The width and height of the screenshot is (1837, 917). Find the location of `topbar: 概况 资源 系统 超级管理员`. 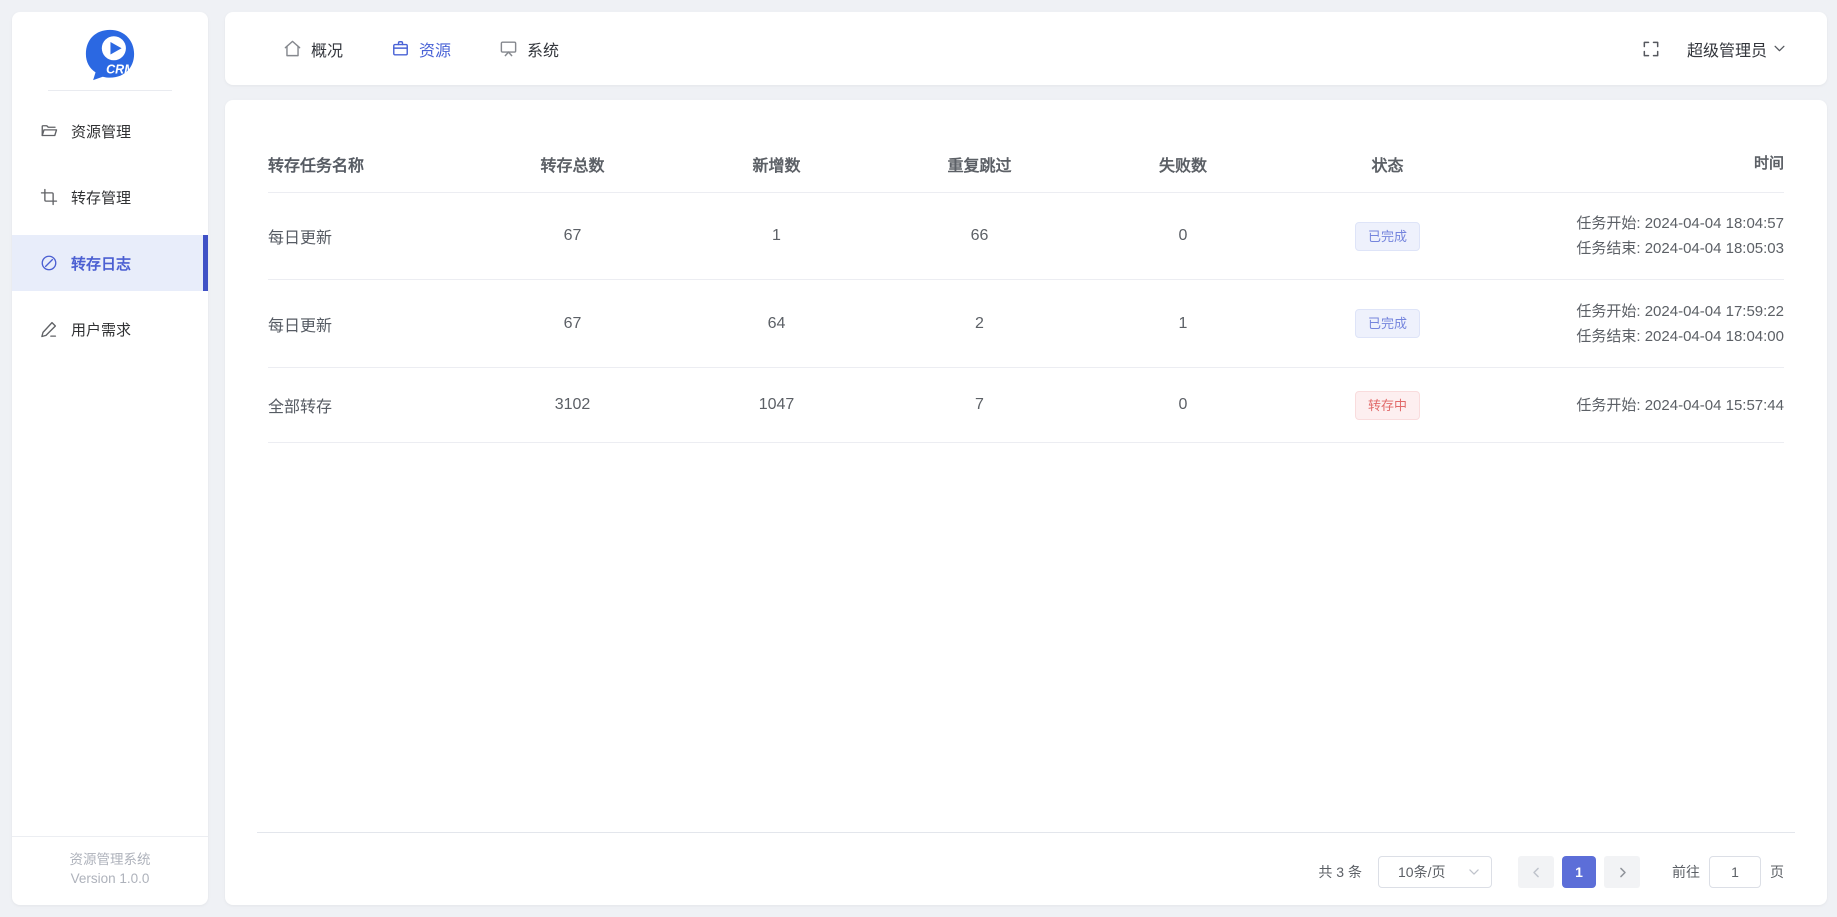

topbar: 概况 资源 系统 超级管理员 is located at coordinates (1026, 48).